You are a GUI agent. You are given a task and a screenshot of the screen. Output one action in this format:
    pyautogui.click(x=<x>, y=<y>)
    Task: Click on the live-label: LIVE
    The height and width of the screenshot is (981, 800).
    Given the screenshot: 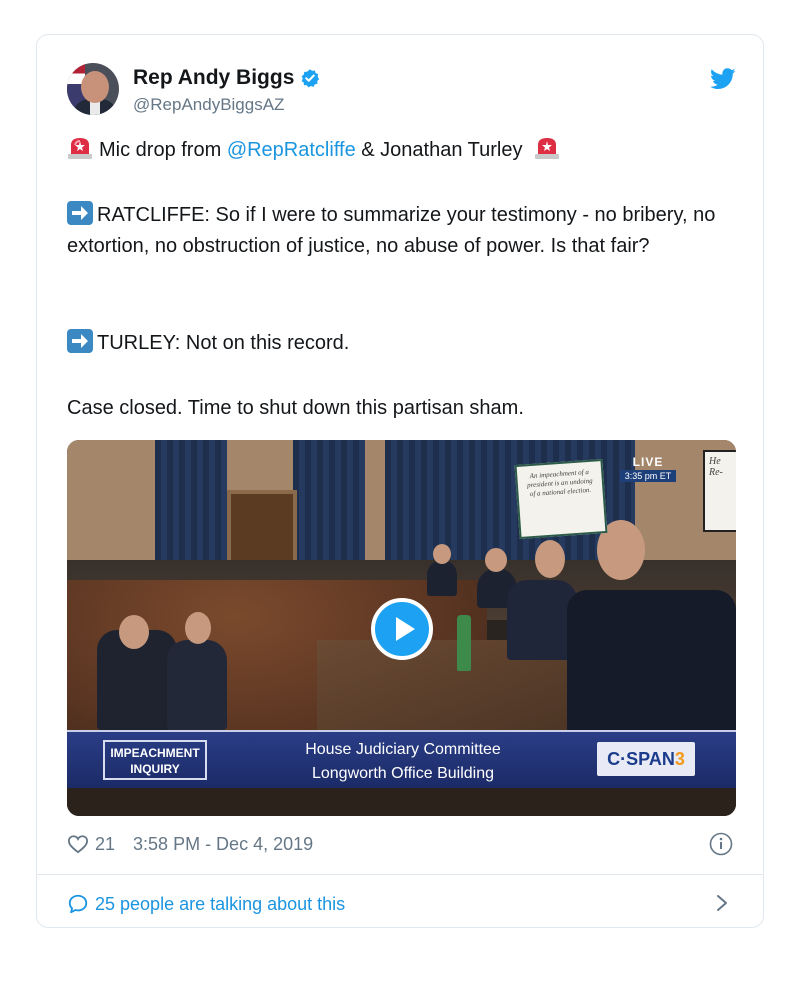 What is the action you would take?
    pyautogui.click(x=648, y=462)
    